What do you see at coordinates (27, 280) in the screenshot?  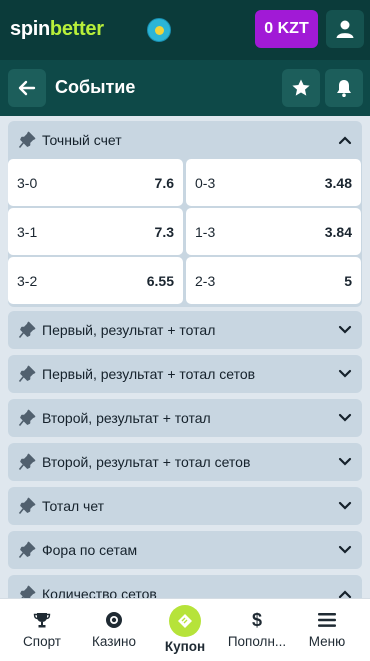 I see `odd-label: 3-2` at bounding box center [27, 280].